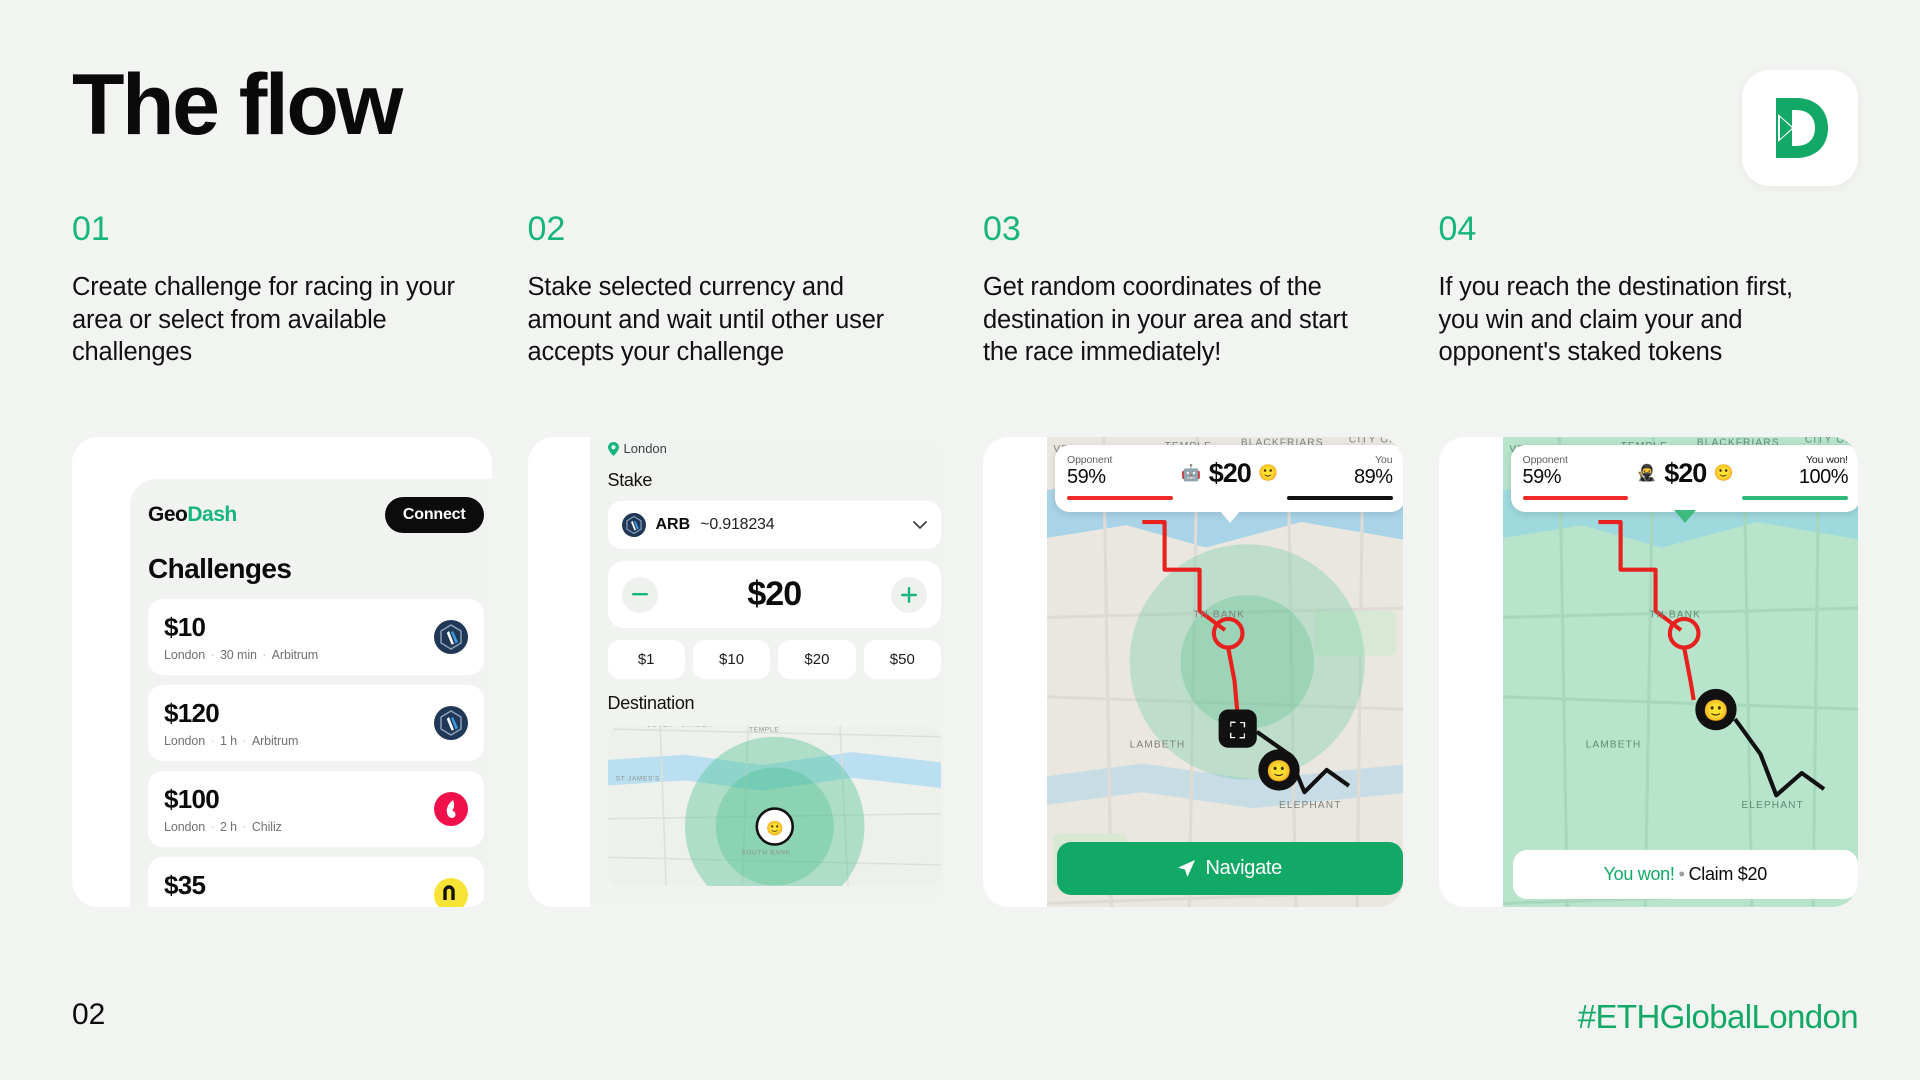 Image resolution: width=1920 pixels, height=1080 pixels. Describe the element at coordinates (1230, 868) in the screenshot. I see `navigate-button: Navigate` at that location.